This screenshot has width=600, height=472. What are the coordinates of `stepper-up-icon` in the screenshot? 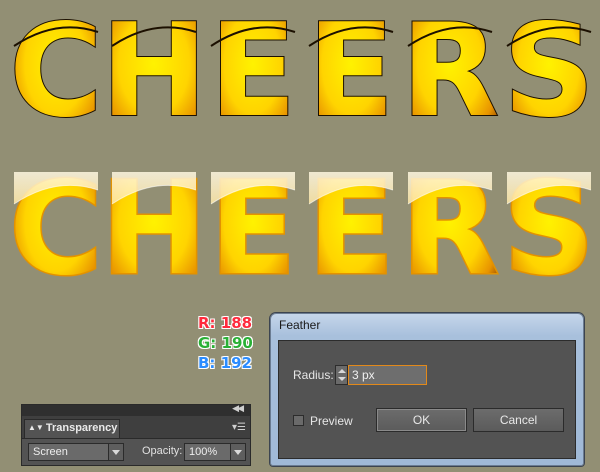 It's located at (342, 371).